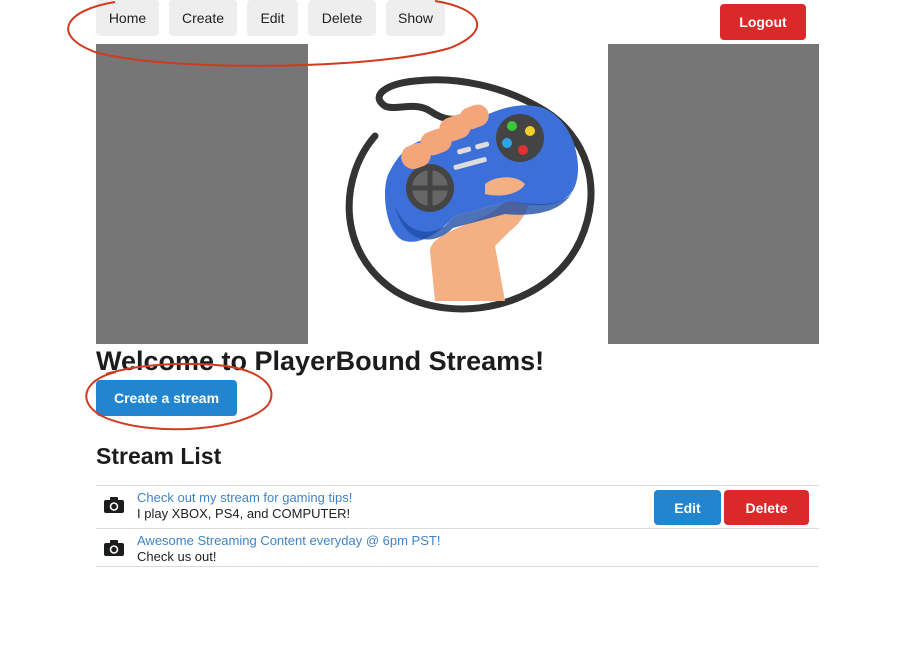 This screenshot has width=915, height=661. What do you see at coordinates (415, 18) in the screenshot?
I see `nav-show-button: Show` at bounding box center [415, 18].